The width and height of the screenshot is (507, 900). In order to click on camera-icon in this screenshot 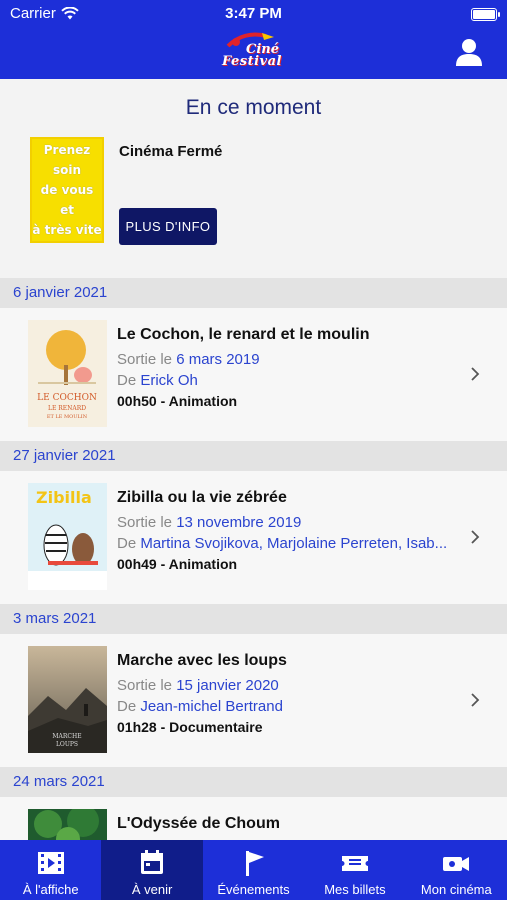, I will do `click(456, 864)`.